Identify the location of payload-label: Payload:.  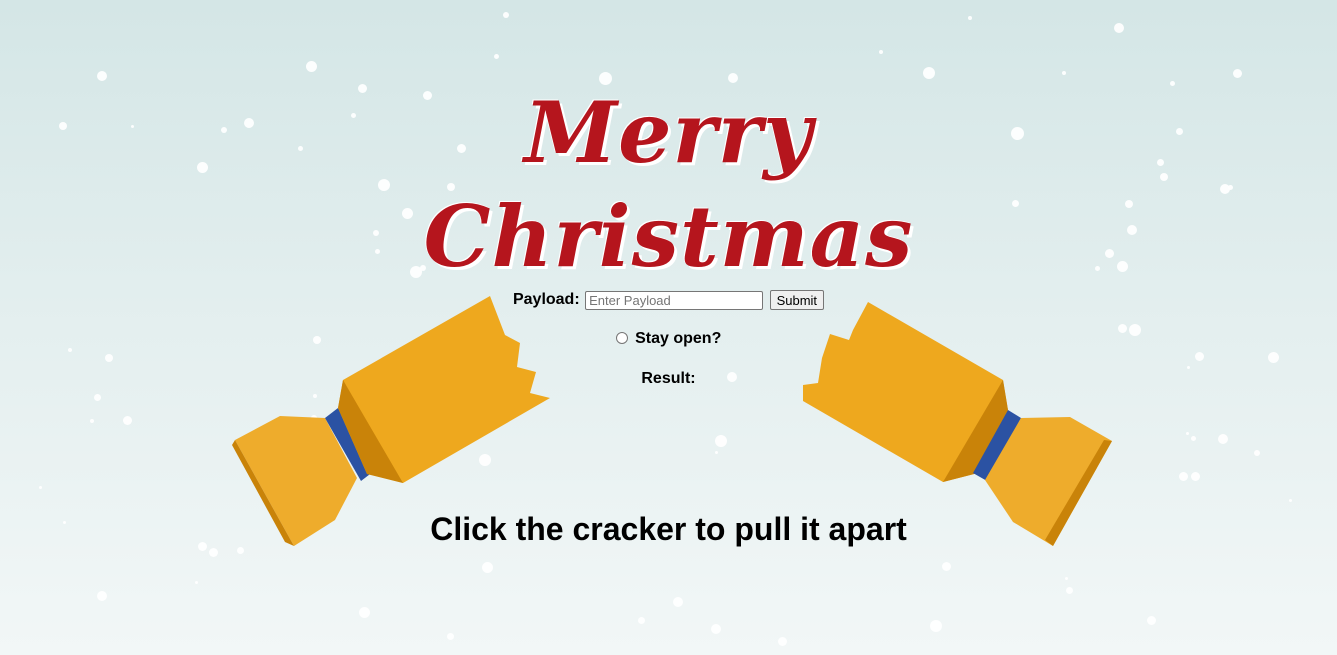
(546, 299).